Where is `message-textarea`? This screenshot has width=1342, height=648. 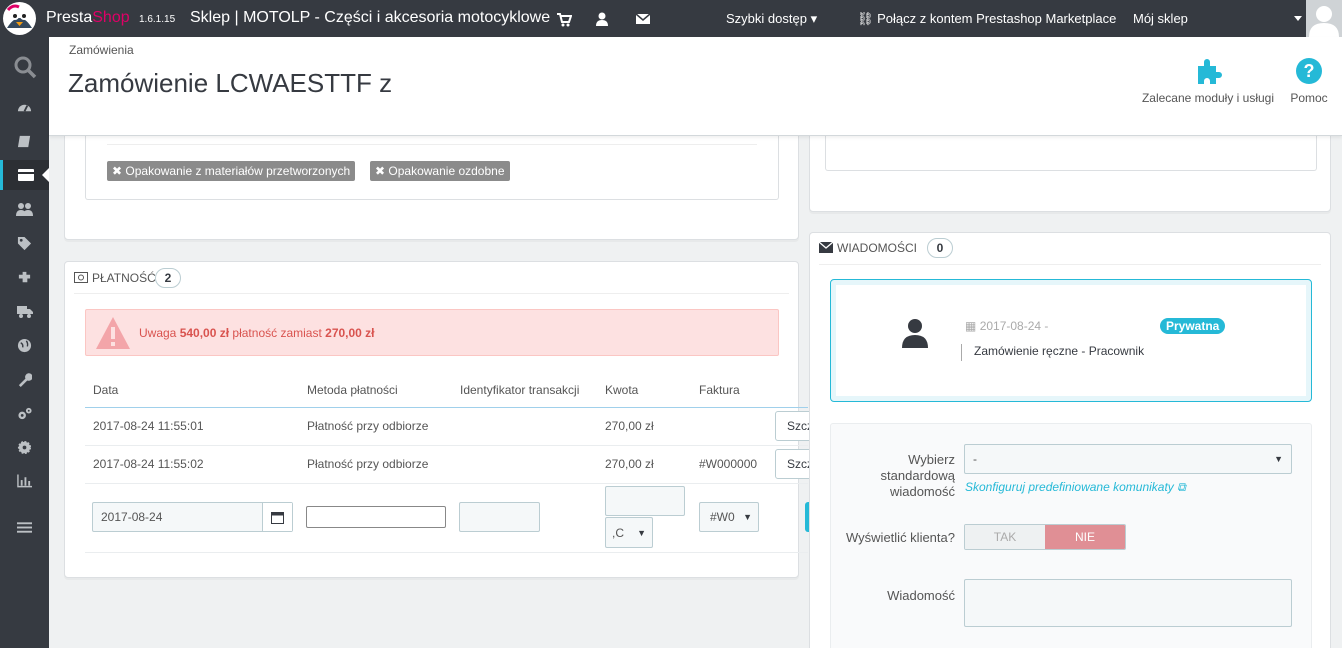 message-textarea is located at coordinates (1128, 603).